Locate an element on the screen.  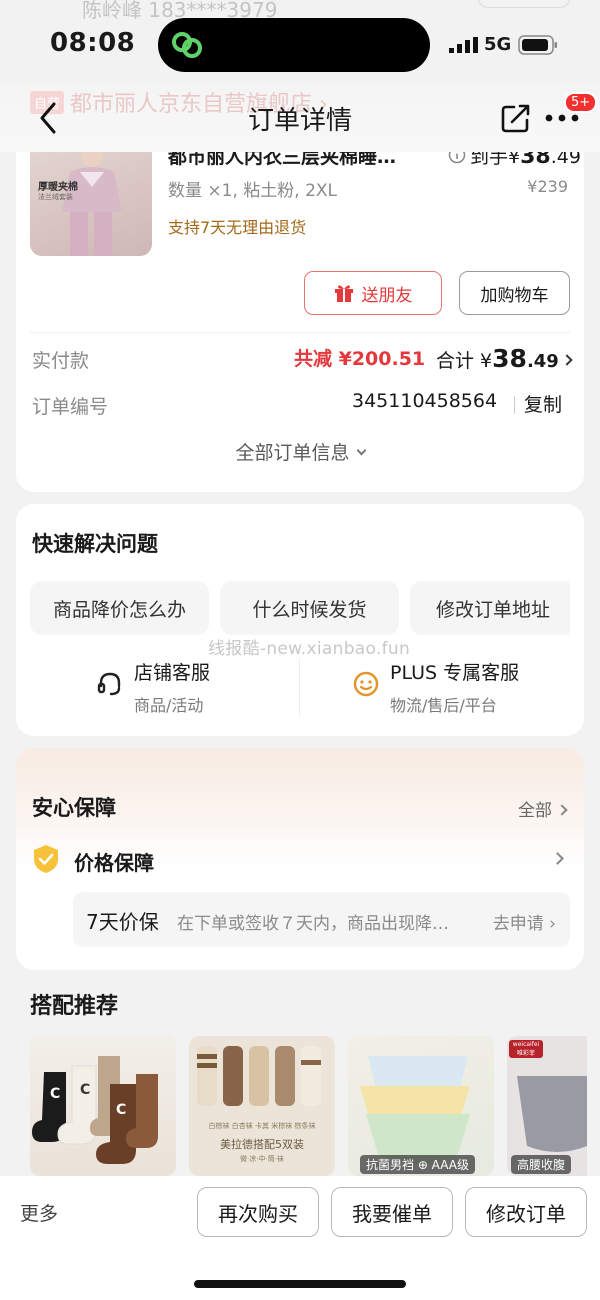
smile-chat-icon is located at coordinates (366, 684).